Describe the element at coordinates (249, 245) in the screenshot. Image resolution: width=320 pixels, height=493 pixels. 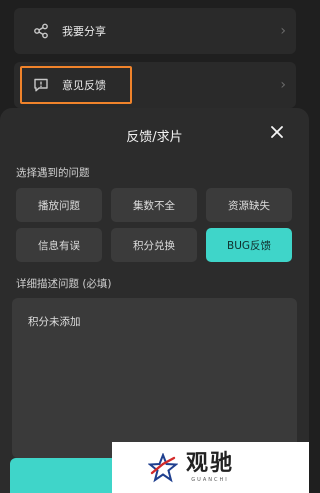
I see `option-bug-report: BUG反馈` at that location.